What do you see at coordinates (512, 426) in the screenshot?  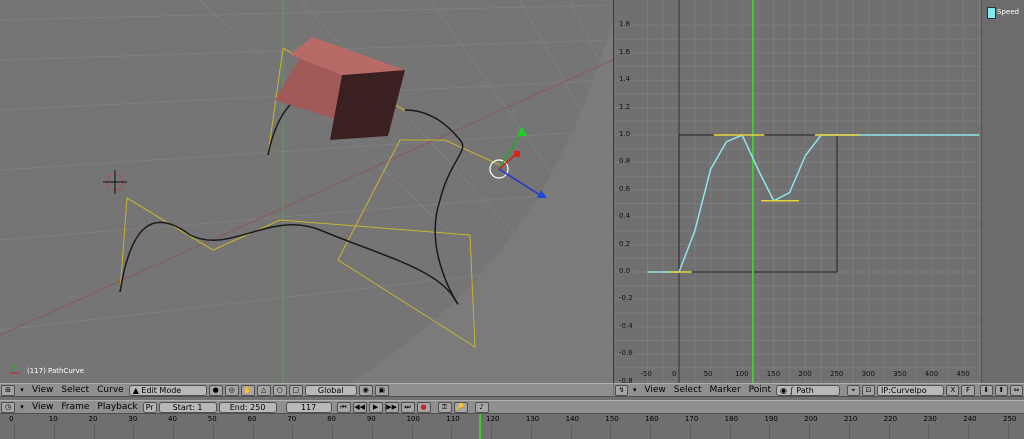 I see `timeline` at bounding box center [512, 426].